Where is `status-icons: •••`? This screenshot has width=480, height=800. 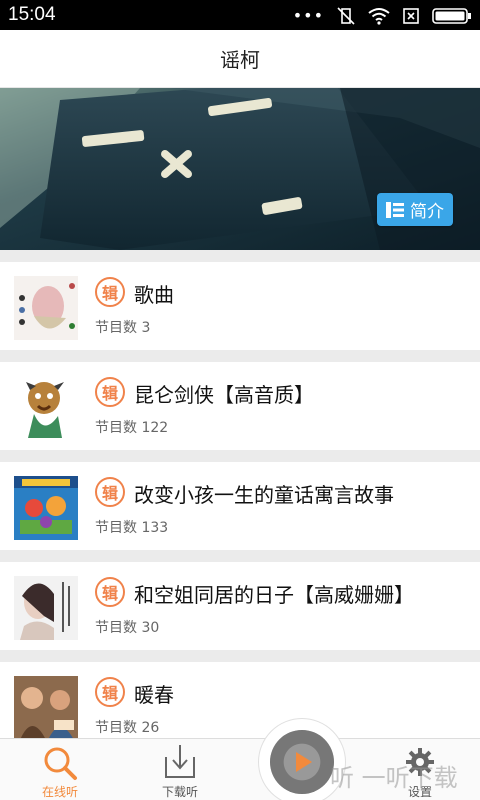 status-icons: ••• is located at coordinates (382, 16).